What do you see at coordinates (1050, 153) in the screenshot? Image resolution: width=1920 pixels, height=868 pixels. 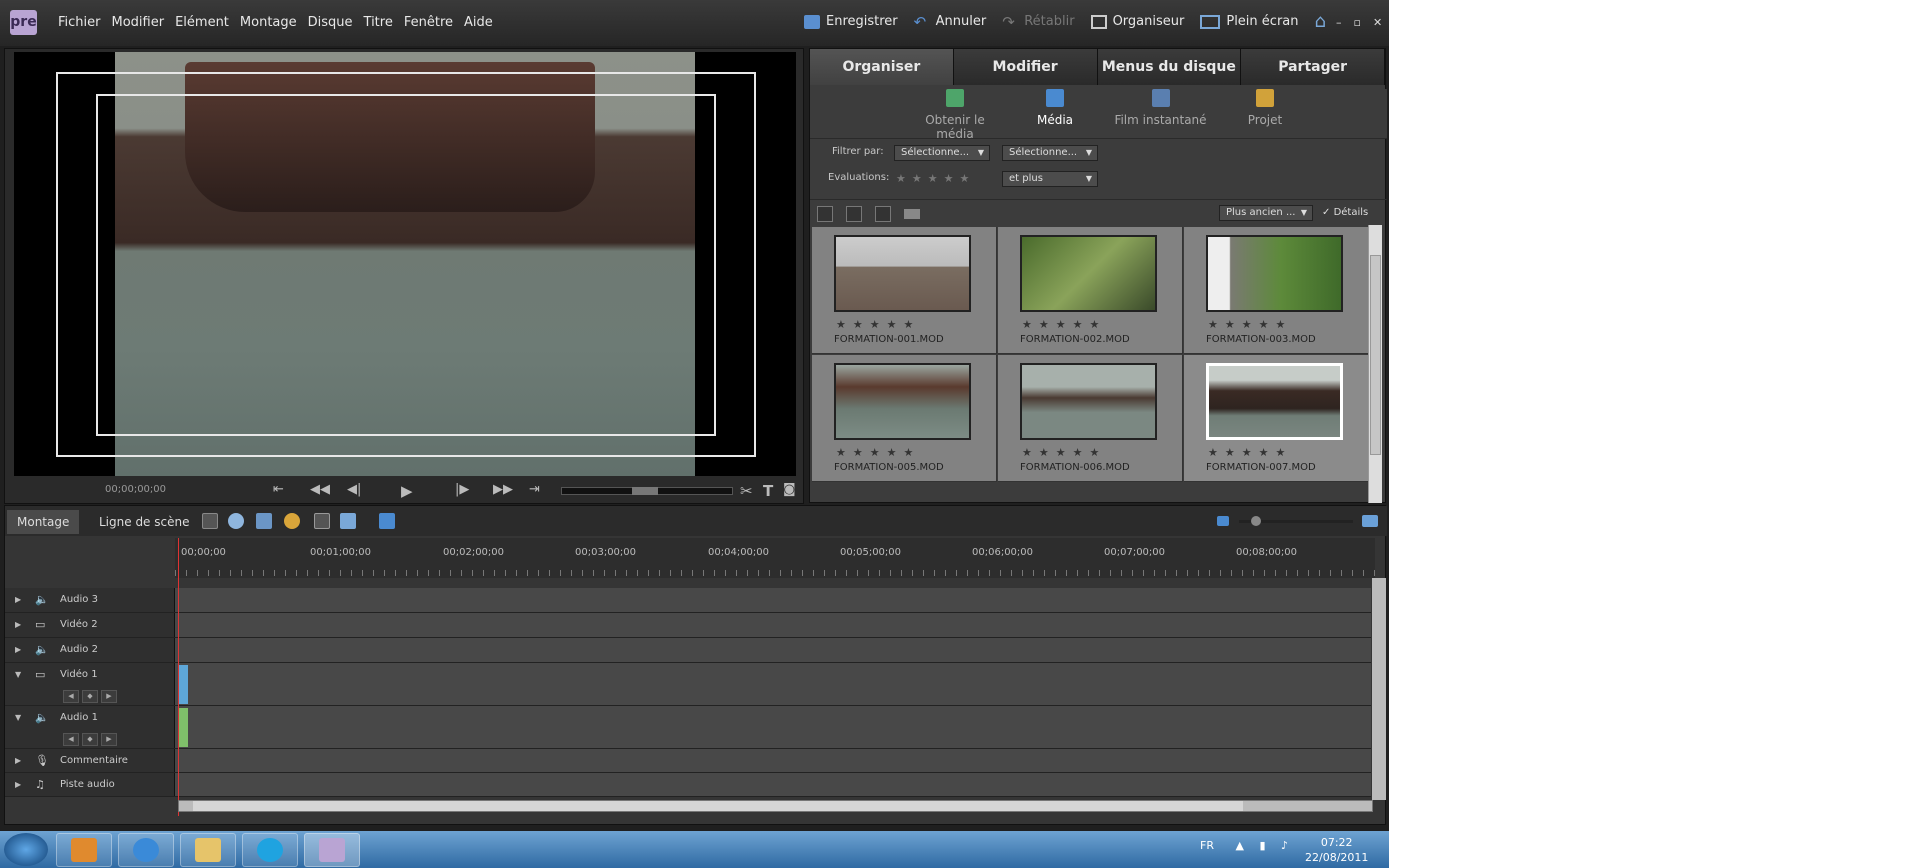 I see `filter-select-2: Sélectionne... ▼` at bounding box center [1050, 153].